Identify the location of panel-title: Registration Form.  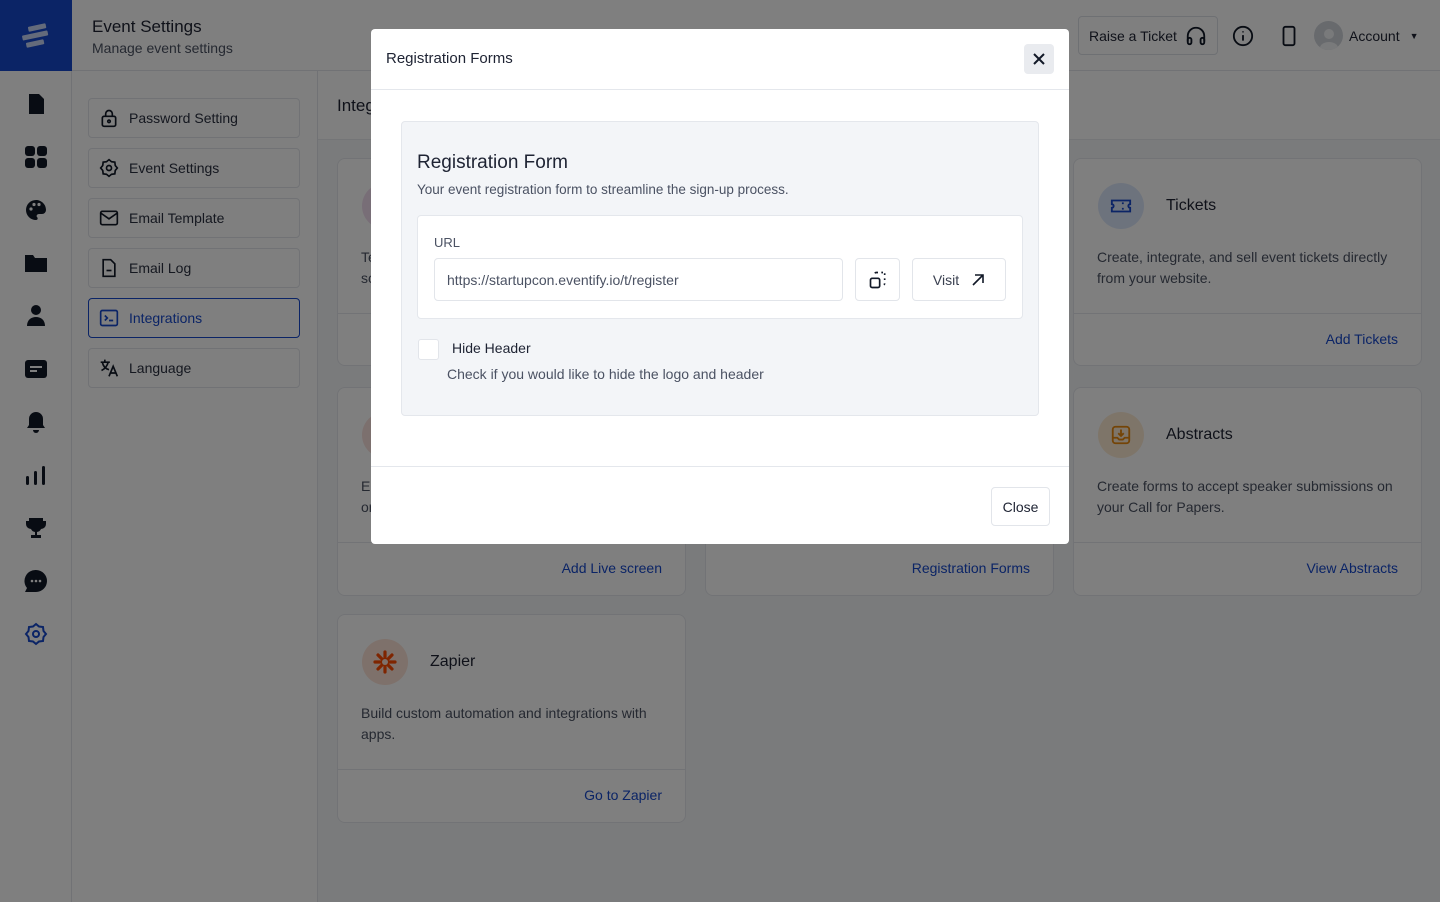
(492, 162).